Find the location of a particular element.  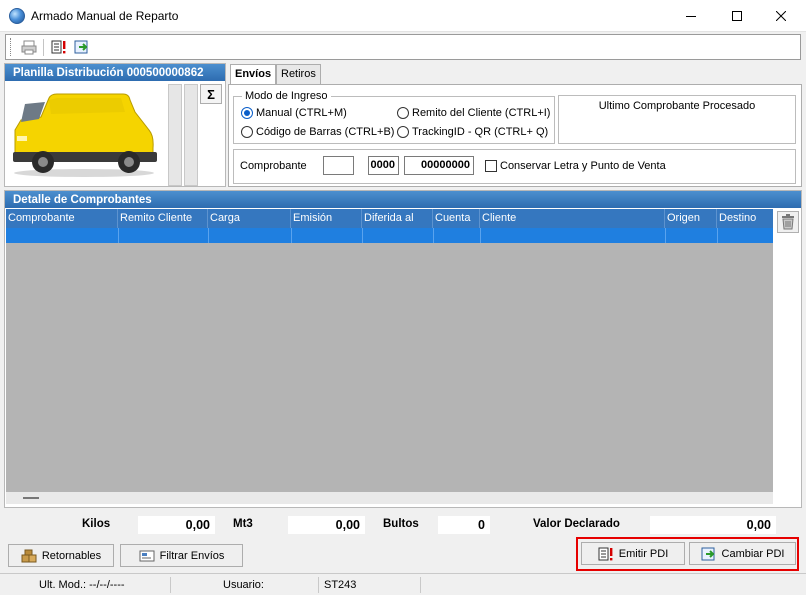

maximize-icon is located at coordinates (737, 16).